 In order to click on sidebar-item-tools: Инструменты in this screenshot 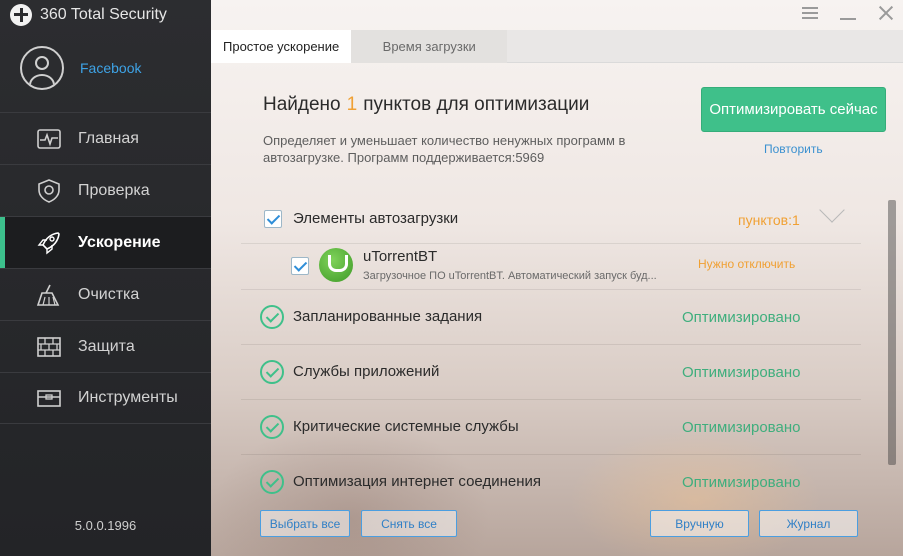, I will do `click(105, 398)`.